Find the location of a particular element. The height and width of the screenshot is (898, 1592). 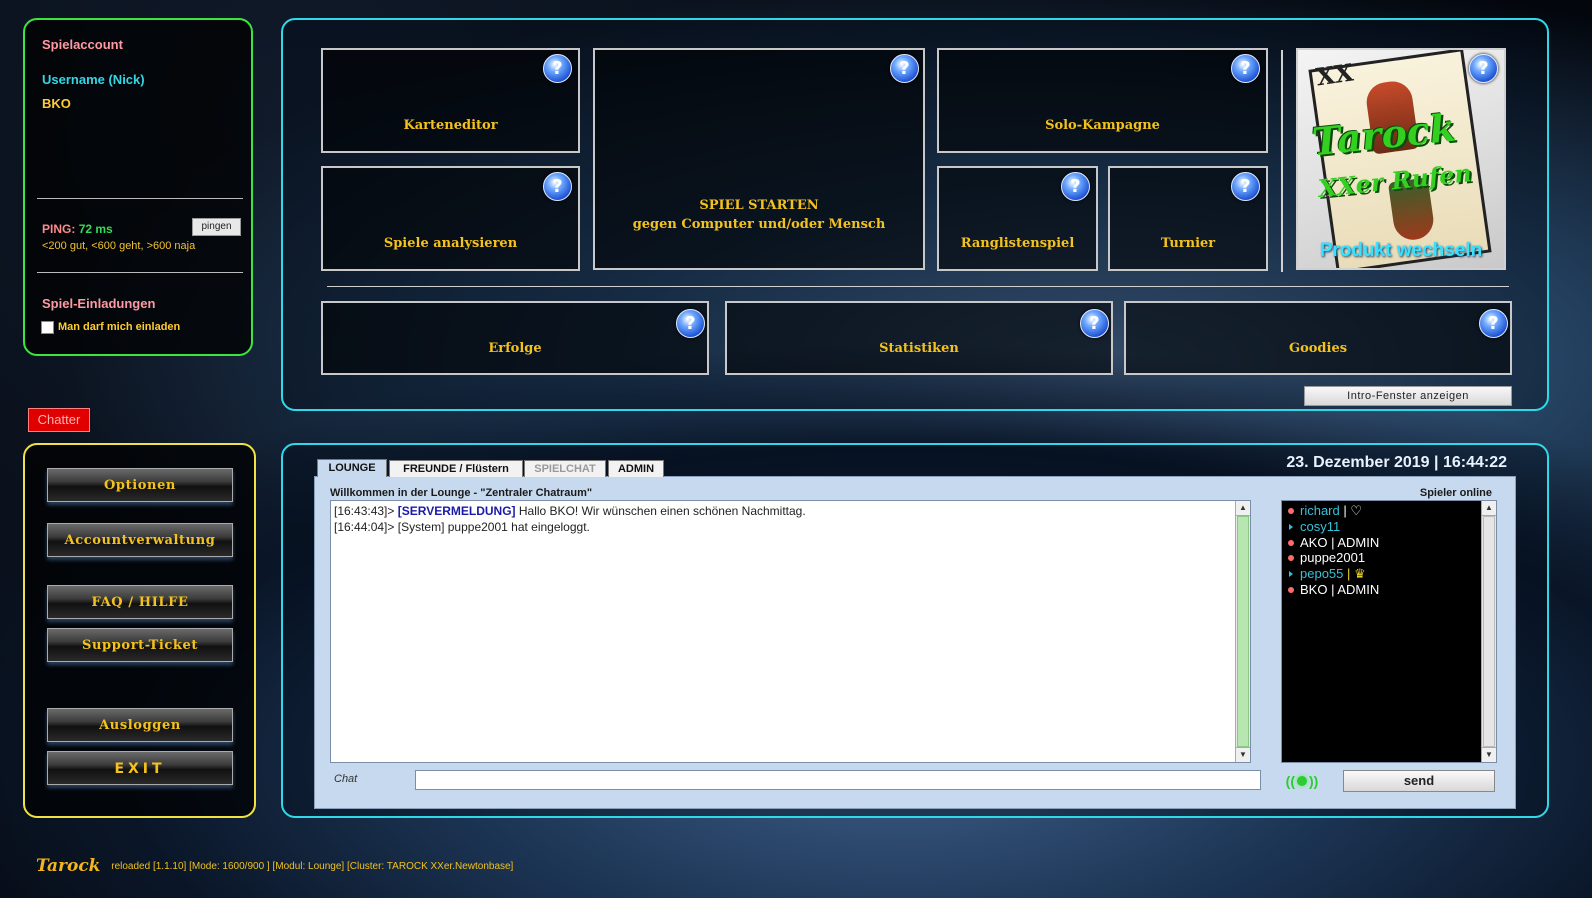

chat-scrollbar: ▲ ▼ is located at coordinates (1242, 631).